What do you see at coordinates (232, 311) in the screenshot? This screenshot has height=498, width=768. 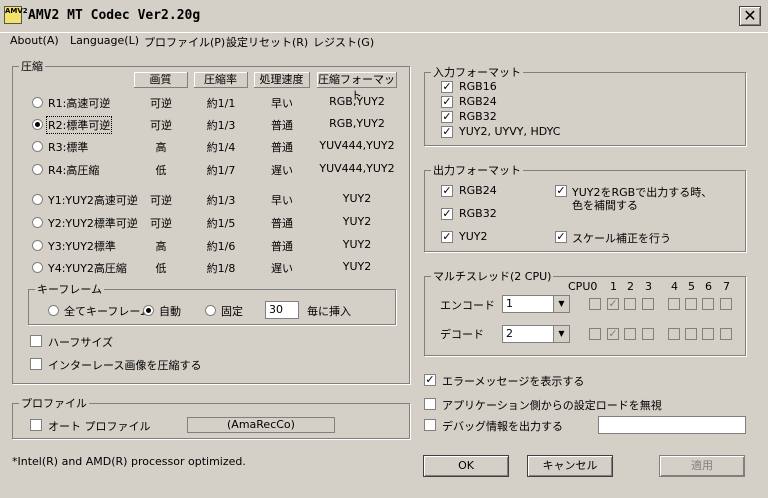 I see `keyframe-fixed-label: 固定` at bounding box center [232, 311].